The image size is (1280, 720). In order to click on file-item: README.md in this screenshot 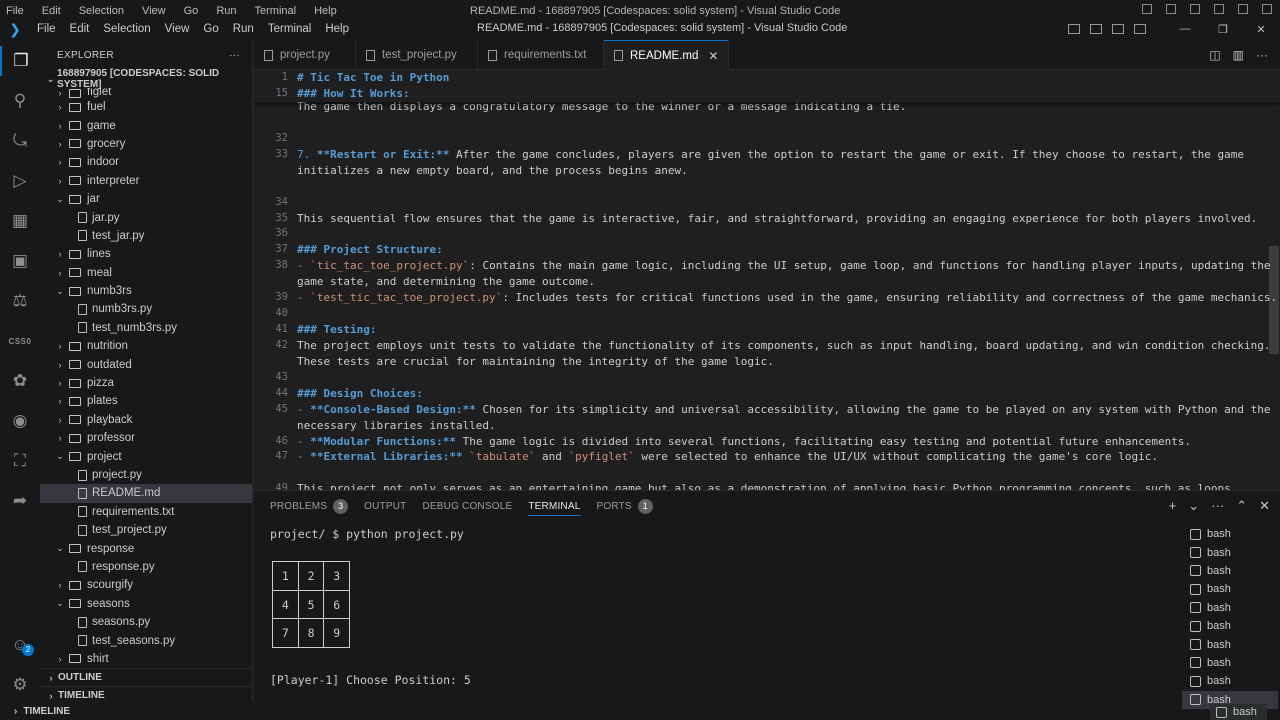, I will do `click(146, 493)`.